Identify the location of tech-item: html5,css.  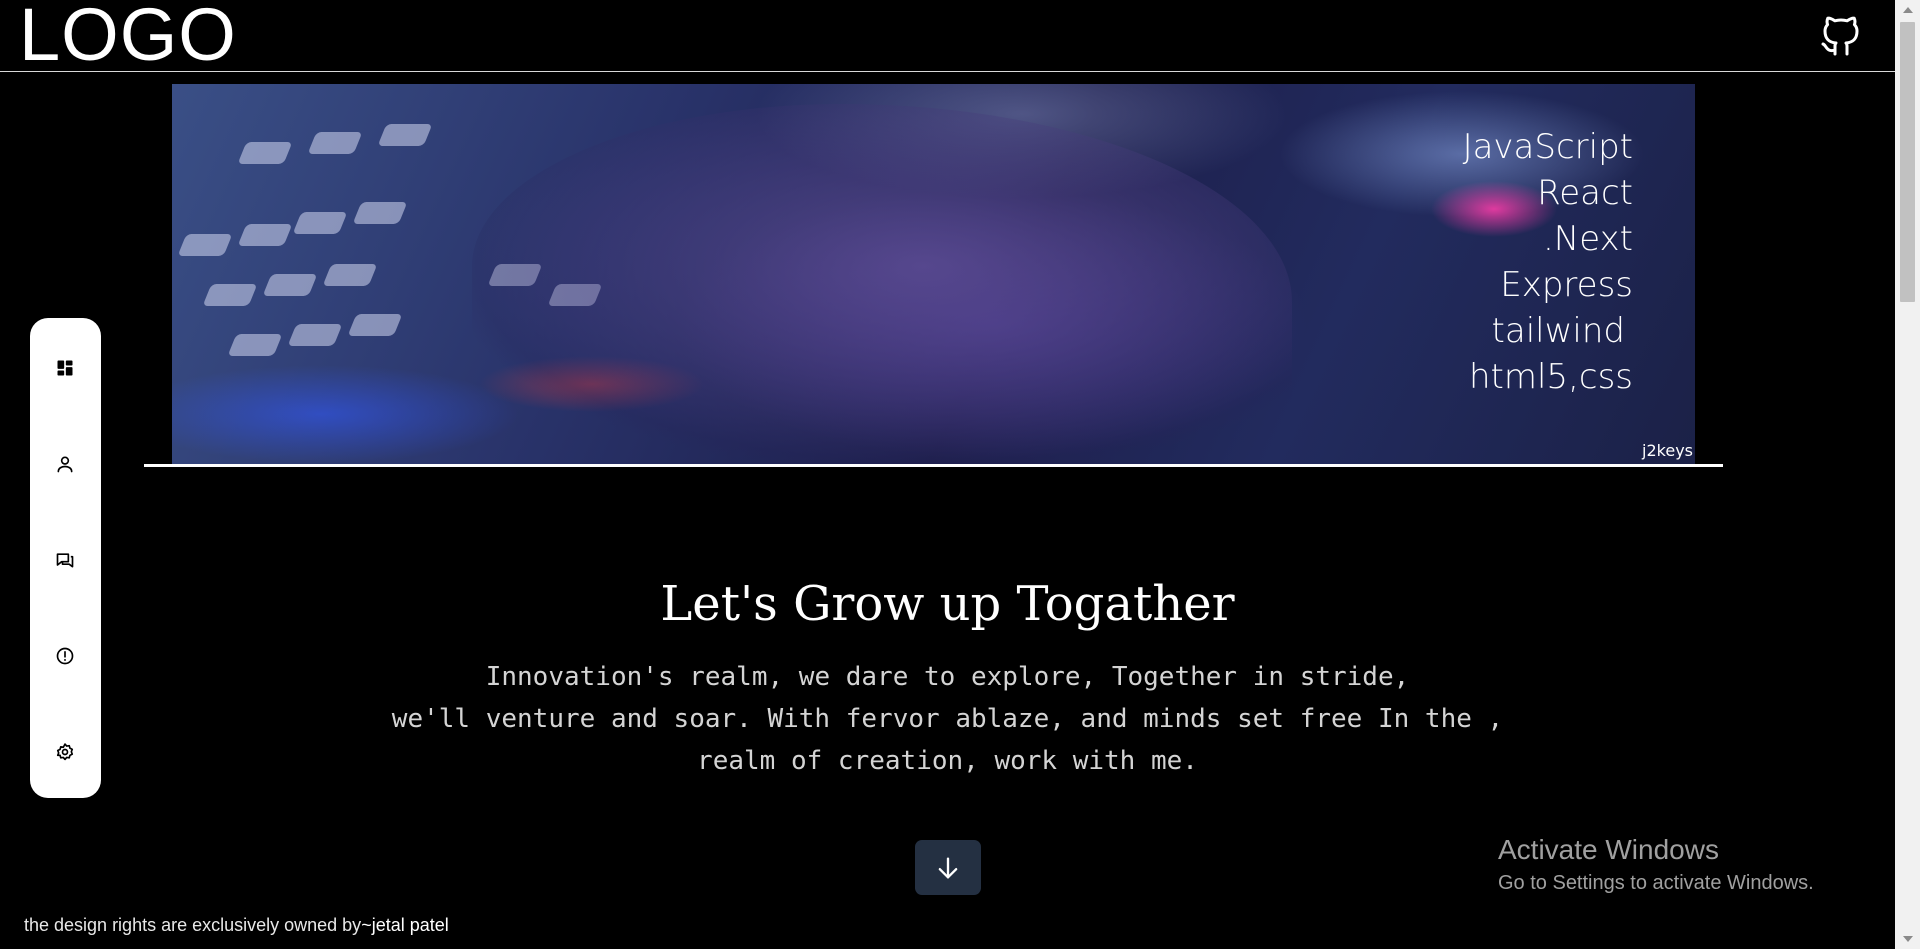
(1550, 377).